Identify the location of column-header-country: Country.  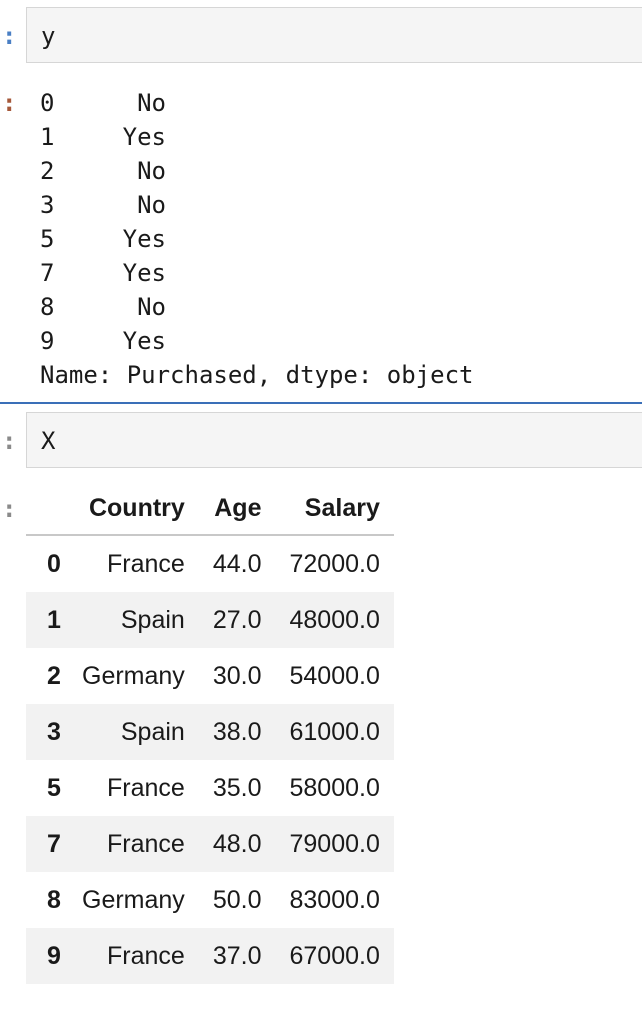
(133, 509).